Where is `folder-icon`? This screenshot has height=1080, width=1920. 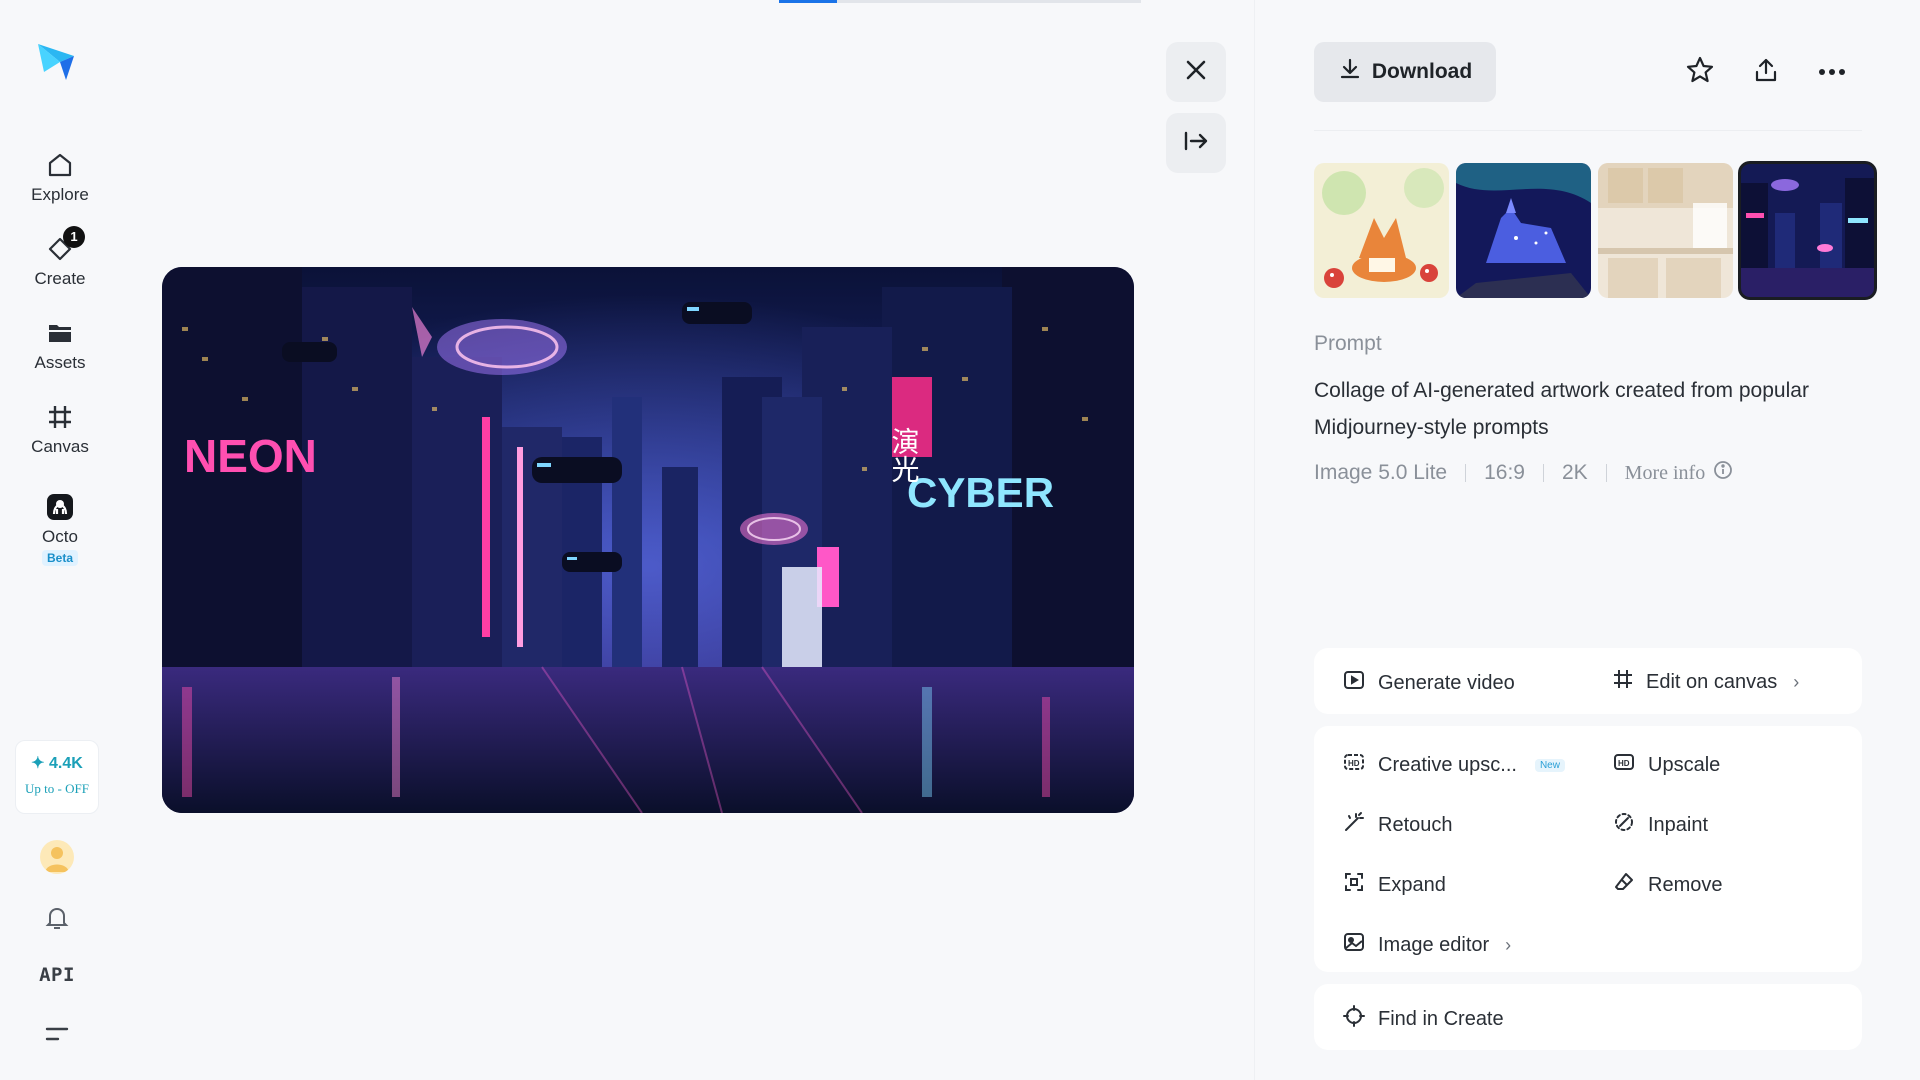
folder-icon is located at coordinates (60, 333).